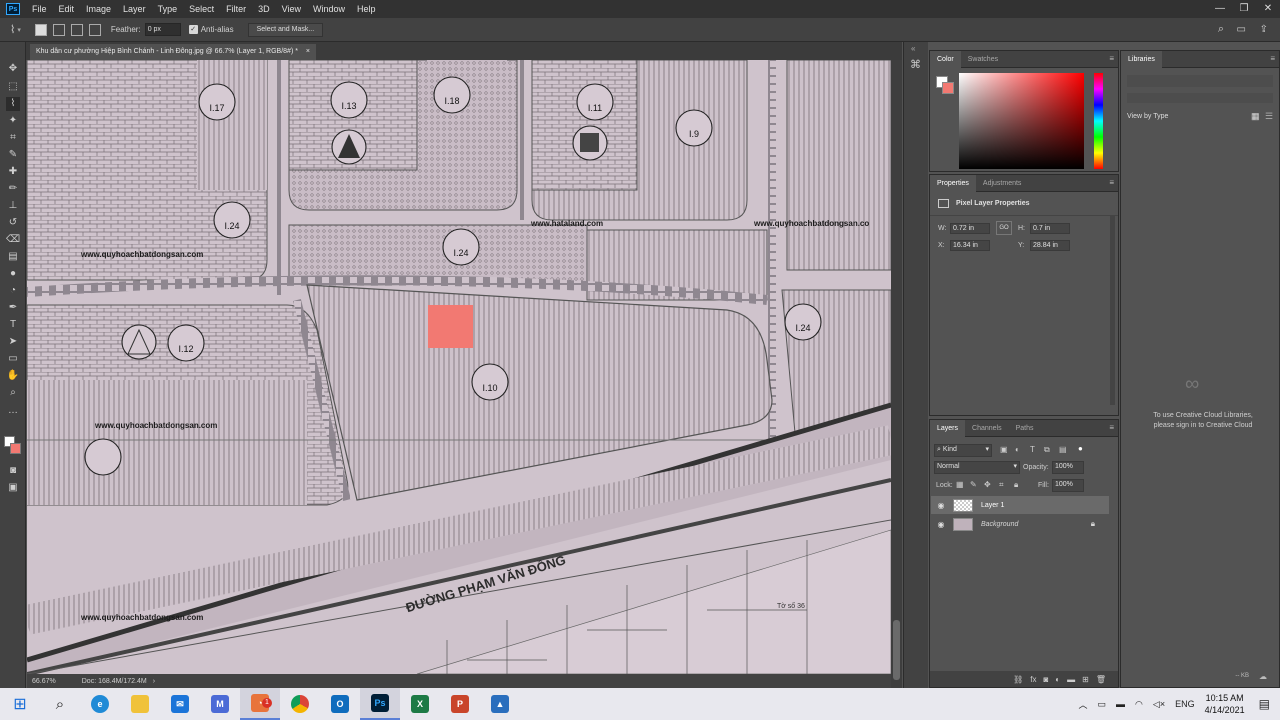 This screenshot has width=1280, height=720. I want to click on x-input: 16.34 in, so click(970, 245).